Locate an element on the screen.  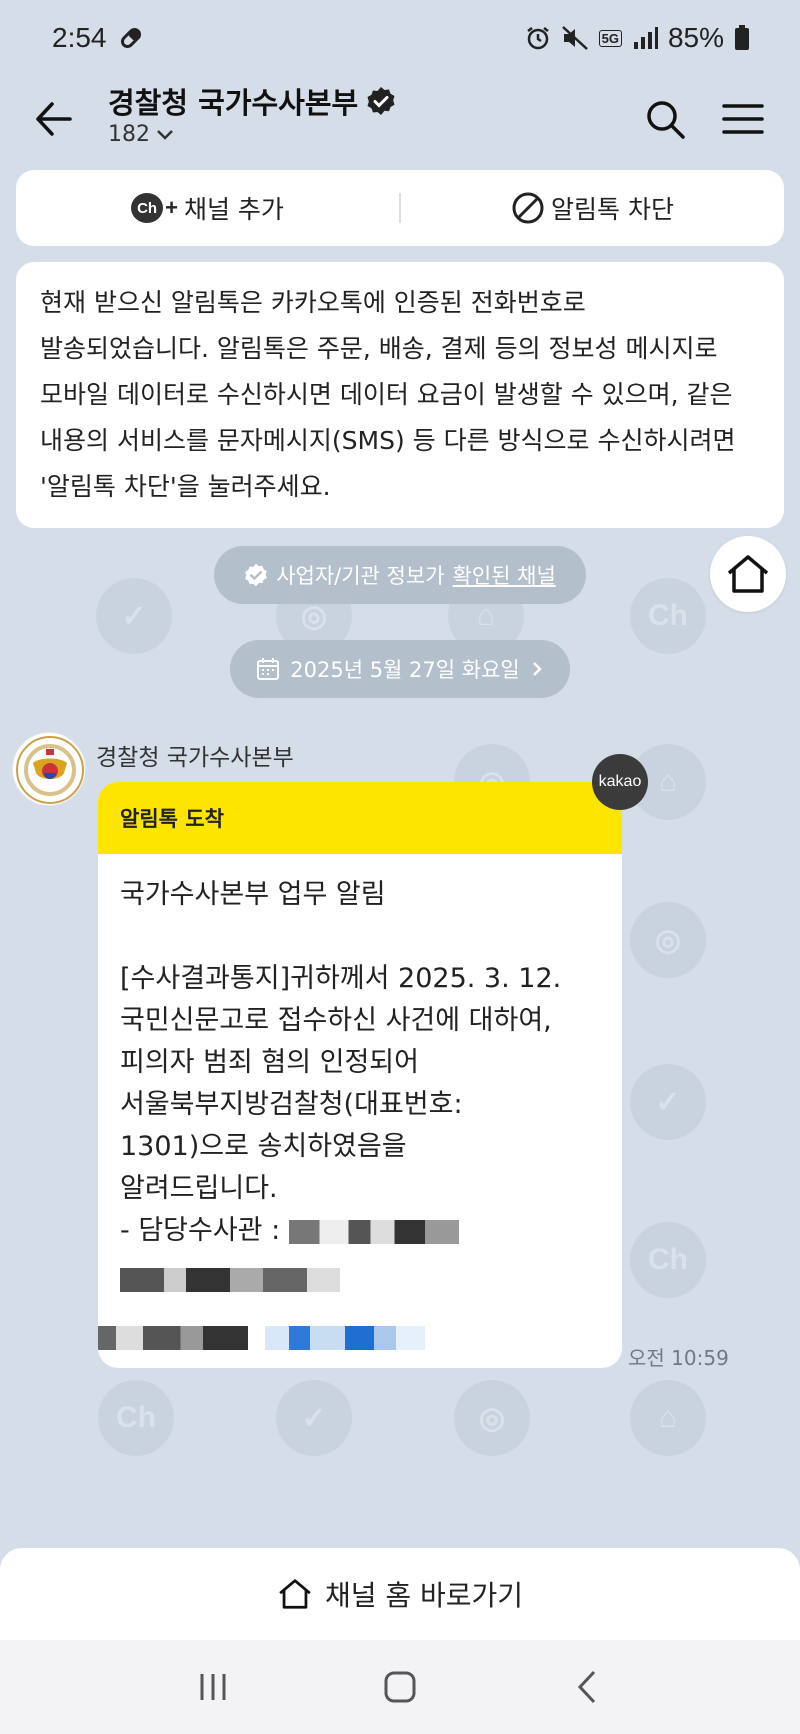
channel-name: 경찰청 국가수사본부 is located at coordinates (233, 103).